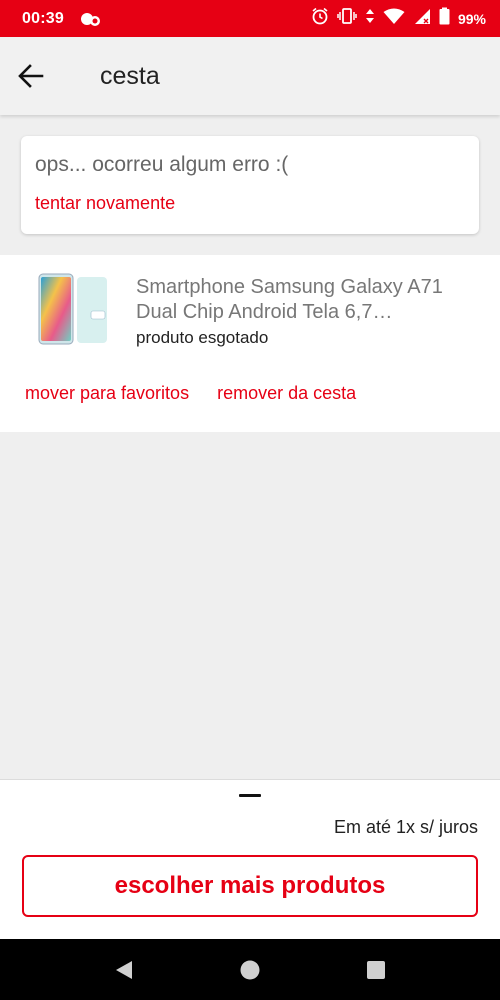  What do you see at coordinates (444, 18) in the screenshot?
I see `battery-icon` at bounding box center [444, 18].